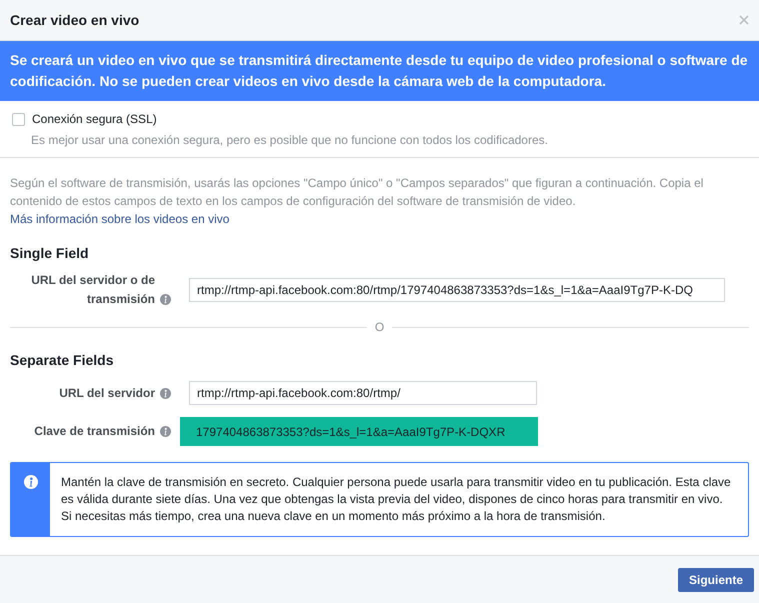  What do you see at coordinates (50, 253) in the screenshot?
I see `section-heading: Single Field` at bounding box center [50, 253].